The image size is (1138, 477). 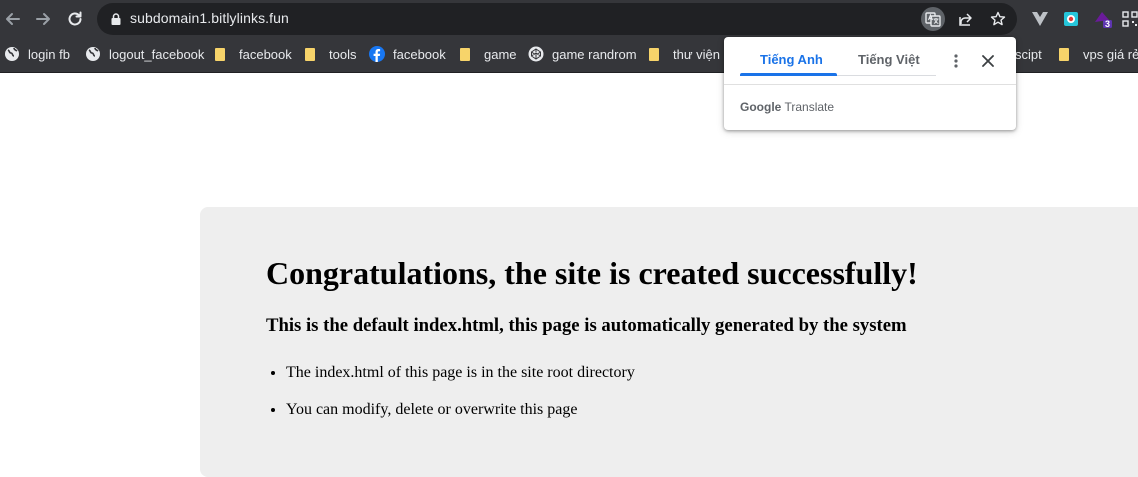 I want to click on bookmark-folder-facebook: facebook, so click(x=252, y=54).